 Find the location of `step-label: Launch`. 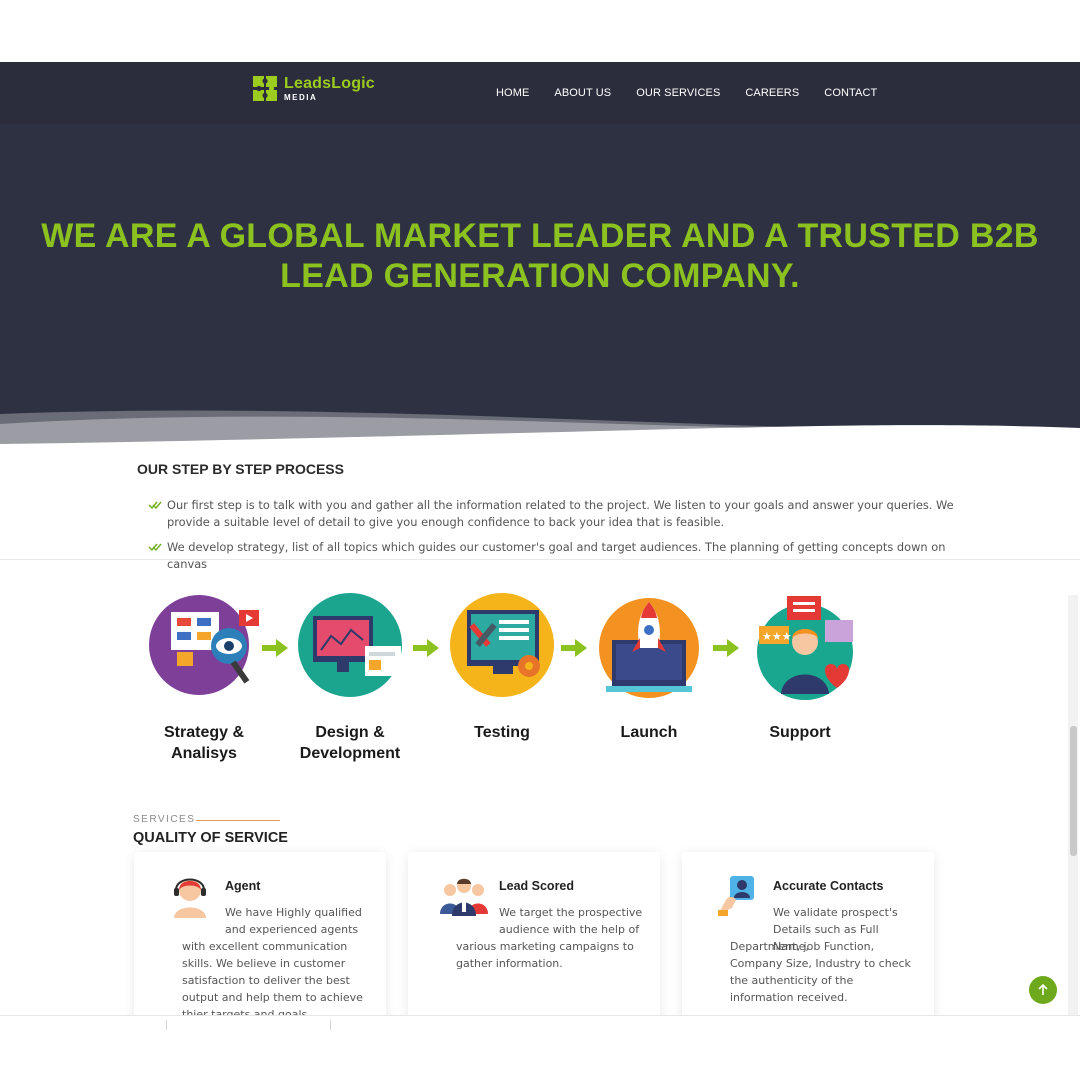

step-label: Launch is located at coordinates (649, 732).